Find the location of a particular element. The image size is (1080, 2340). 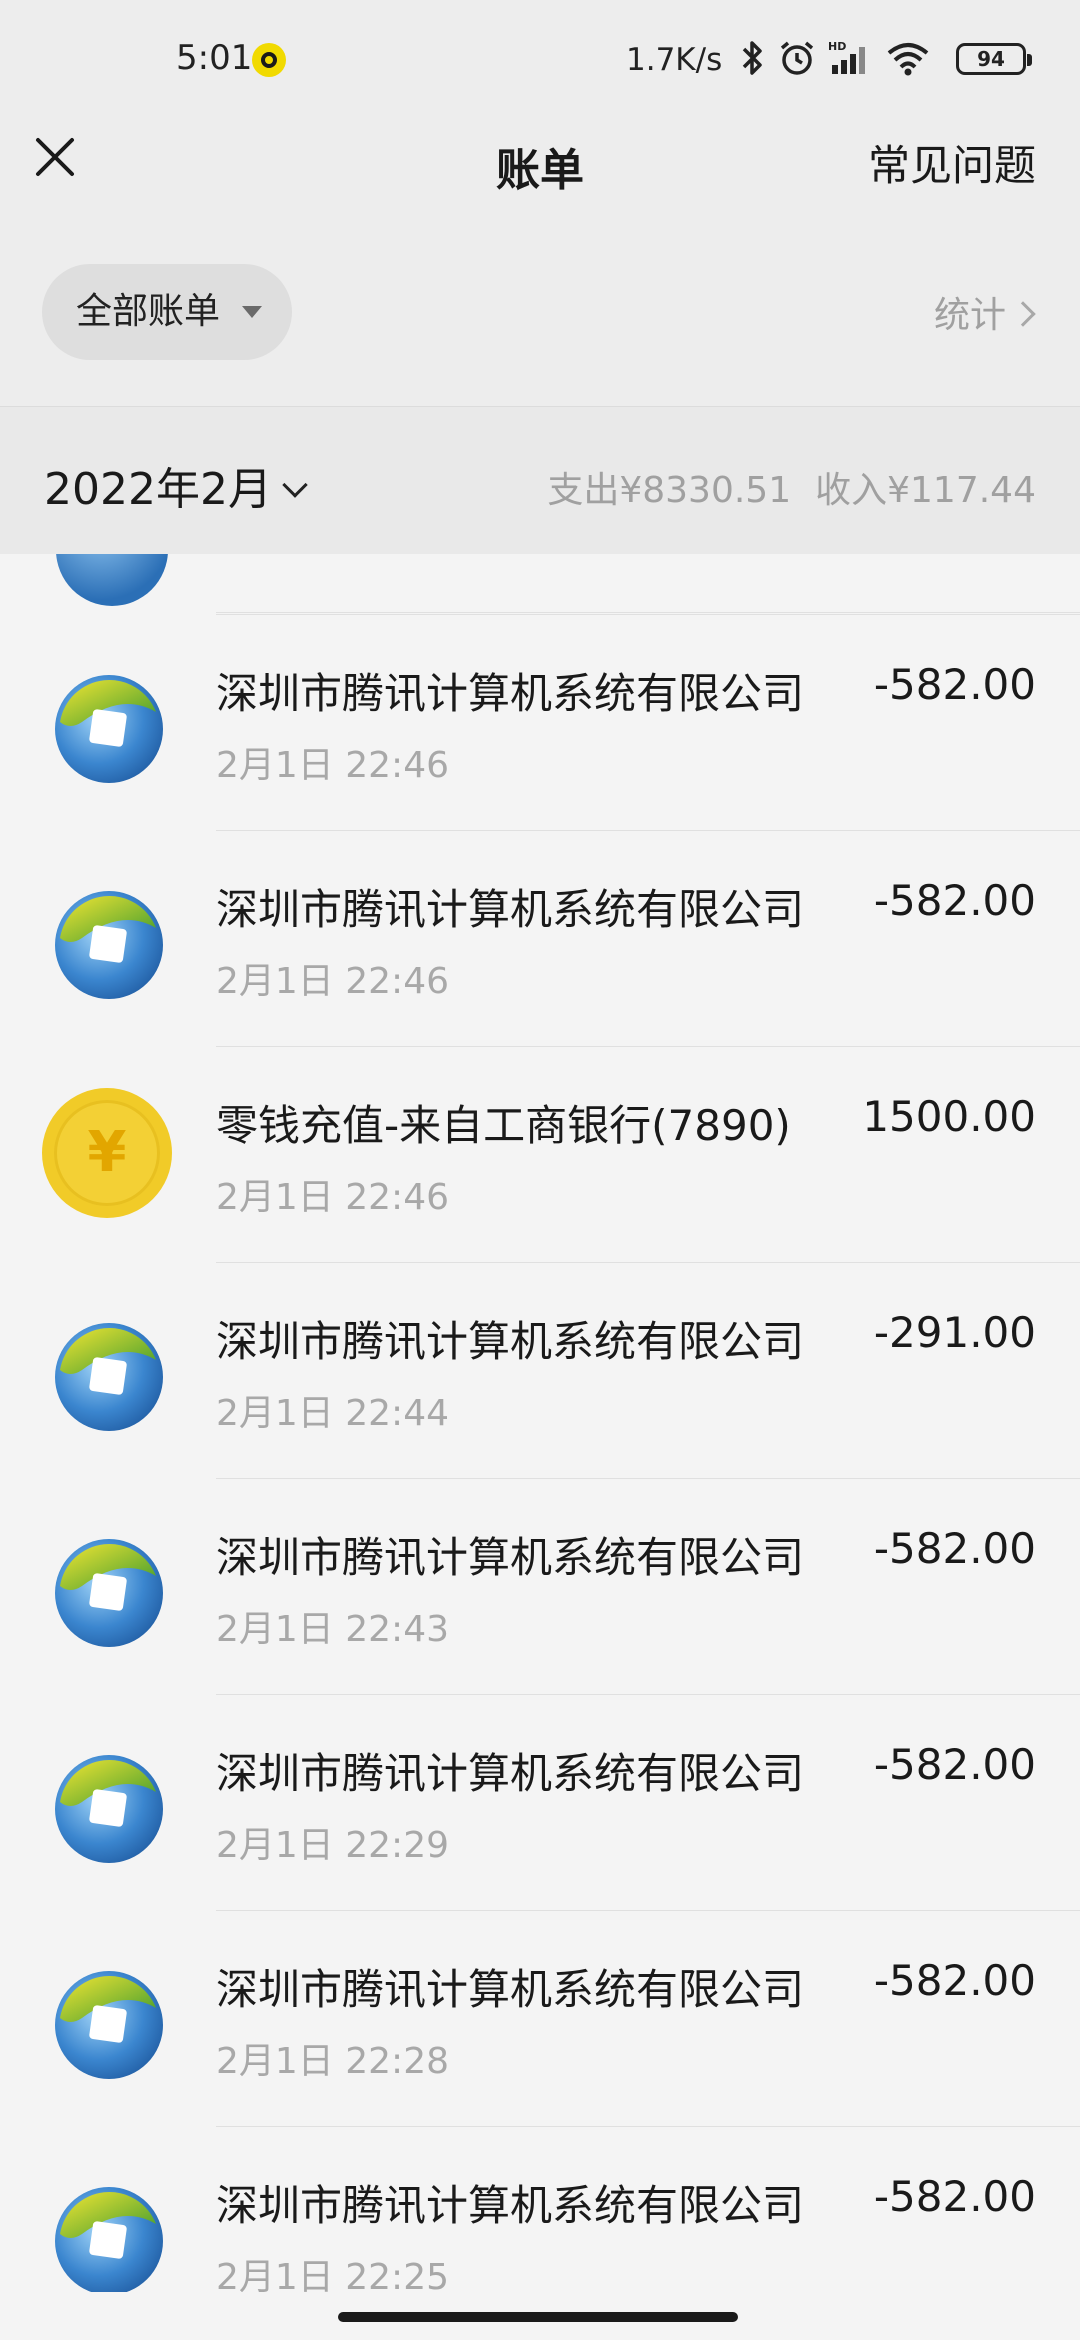

transaction-row: 深圳市腾讯计算机系统有限公司 2月1日 22:28 -582.00 is located at coordinates (540, 2018).